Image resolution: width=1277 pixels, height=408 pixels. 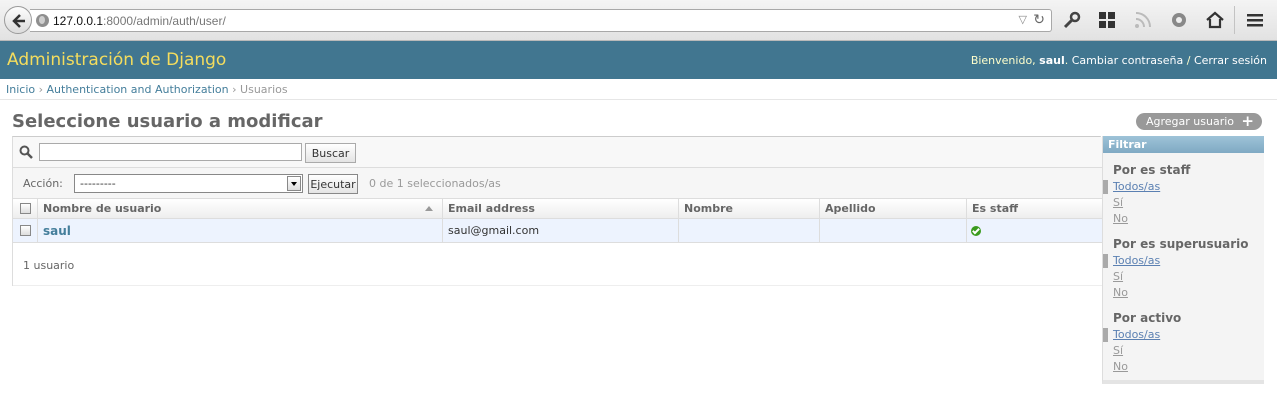 I want to click on back-arrow-icon, so click(x=18, y=21).